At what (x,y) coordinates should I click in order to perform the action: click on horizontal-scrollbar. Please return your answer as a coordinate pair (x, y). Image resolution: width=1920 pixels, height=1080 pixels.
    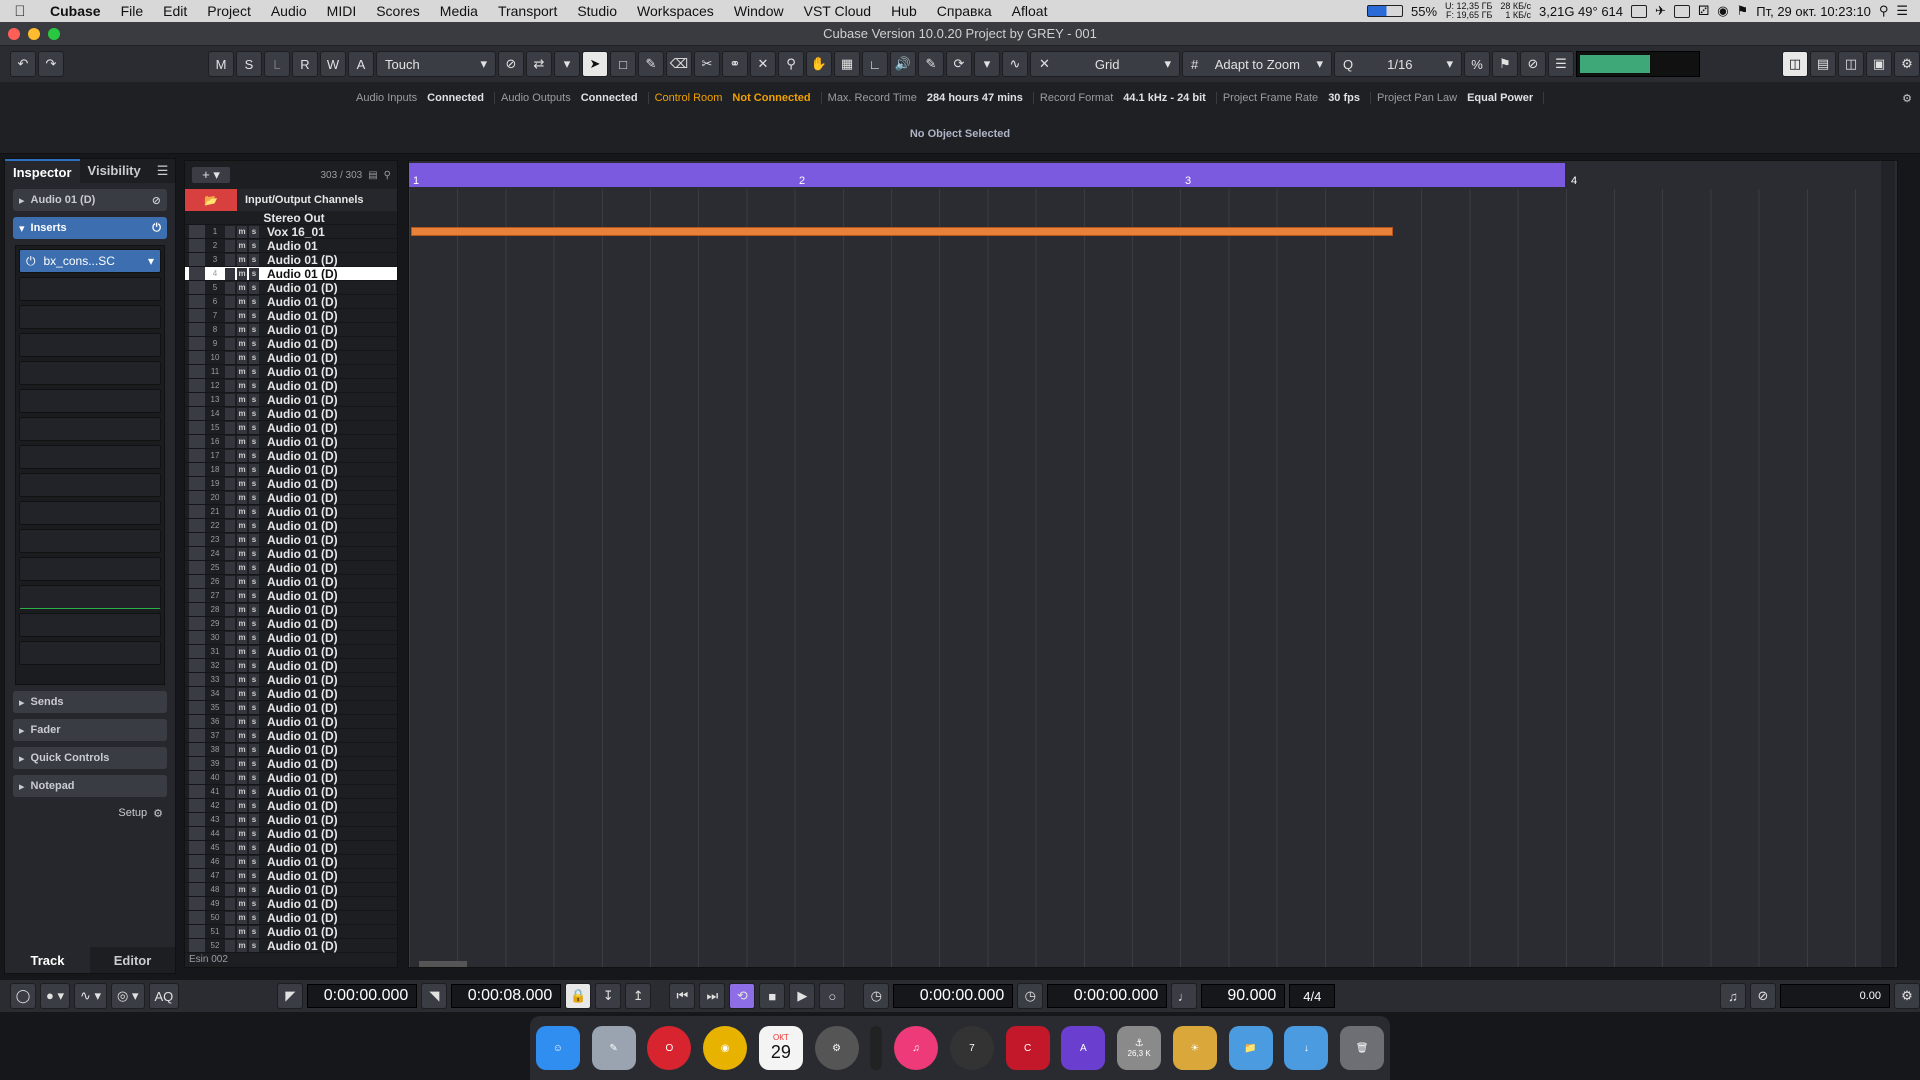
    Looking at the image, I should click on (443, 964).